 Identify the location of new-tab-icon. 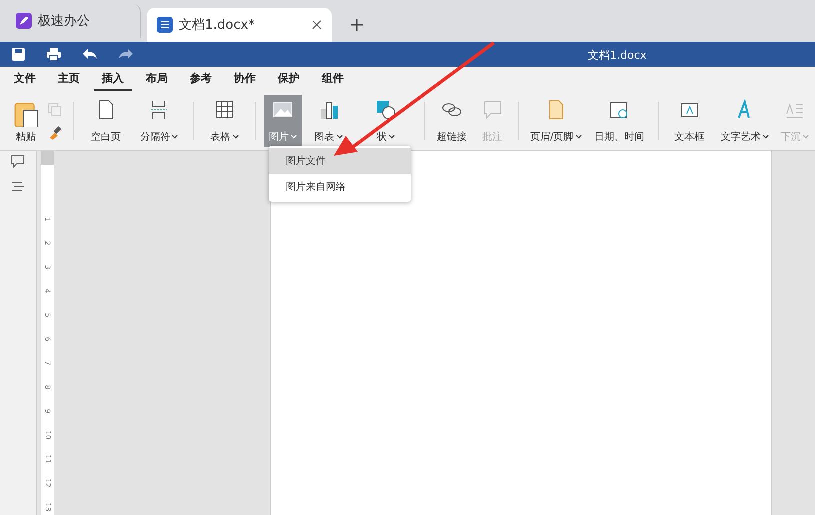
(357, 25).